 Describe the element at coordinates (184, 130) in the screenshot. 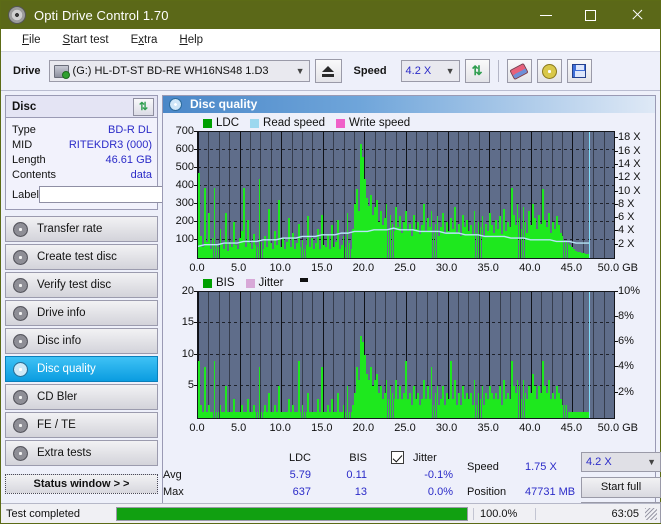

I see `y-axis-tick-label: 700` at that location.